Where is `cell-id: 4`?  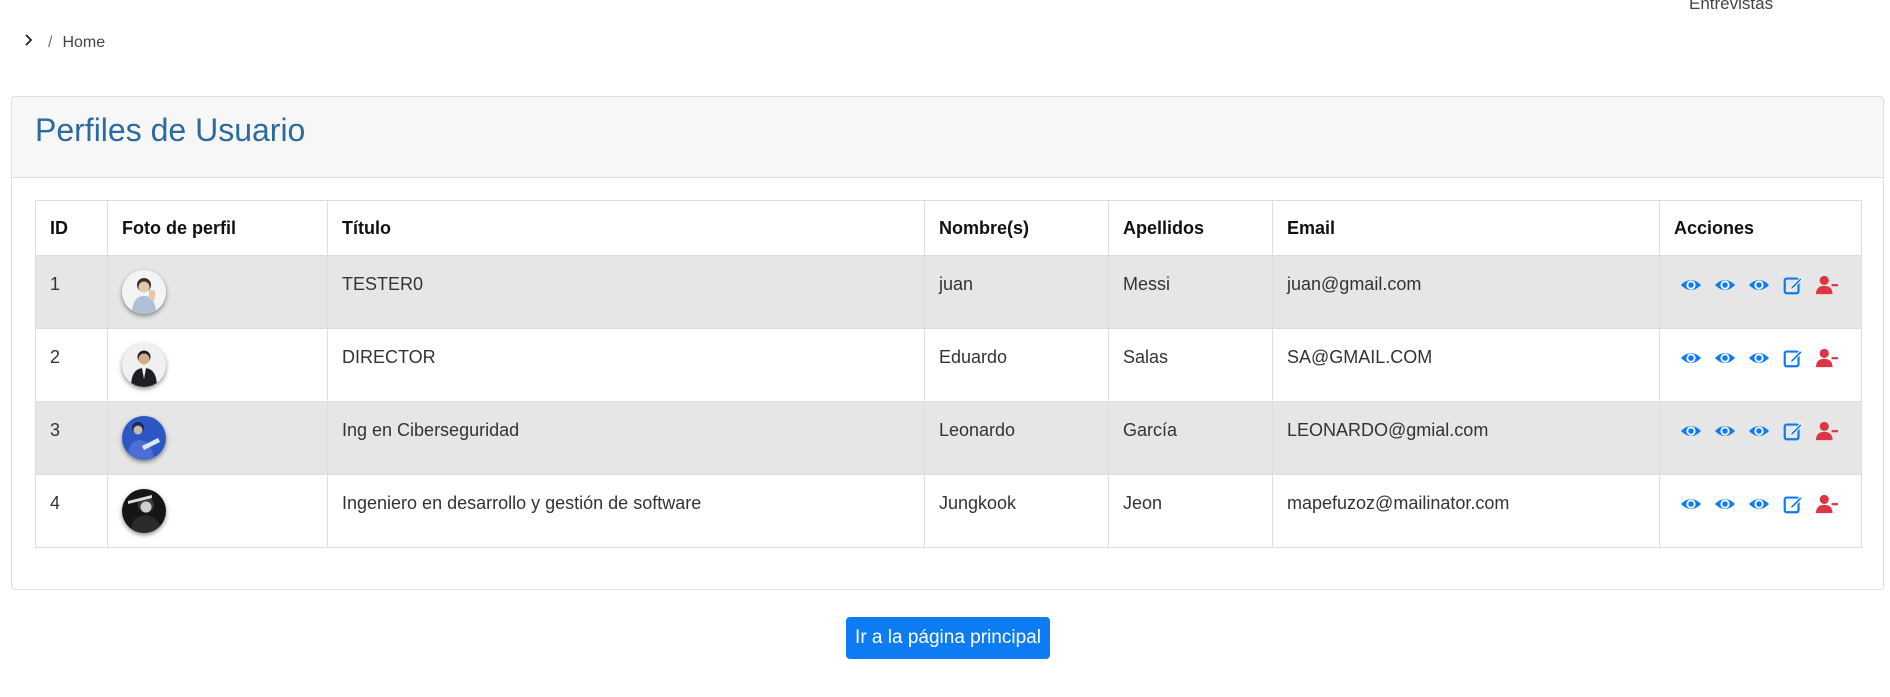
cell-id: 4 is located at coordinates (71, 511).